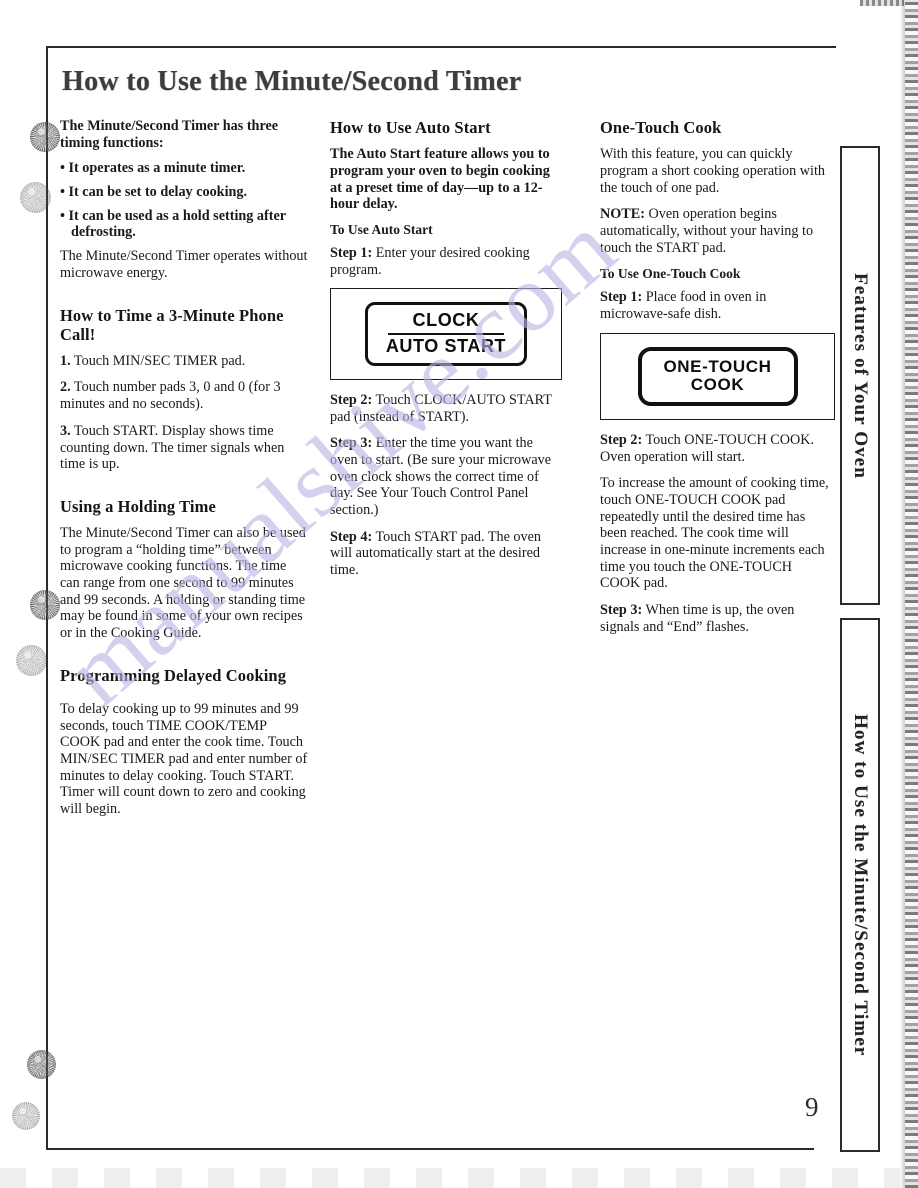  Describe the element at coordinates (65, 387) in the screenshot. I see `phone-step-2-lead: 2.` at that location.